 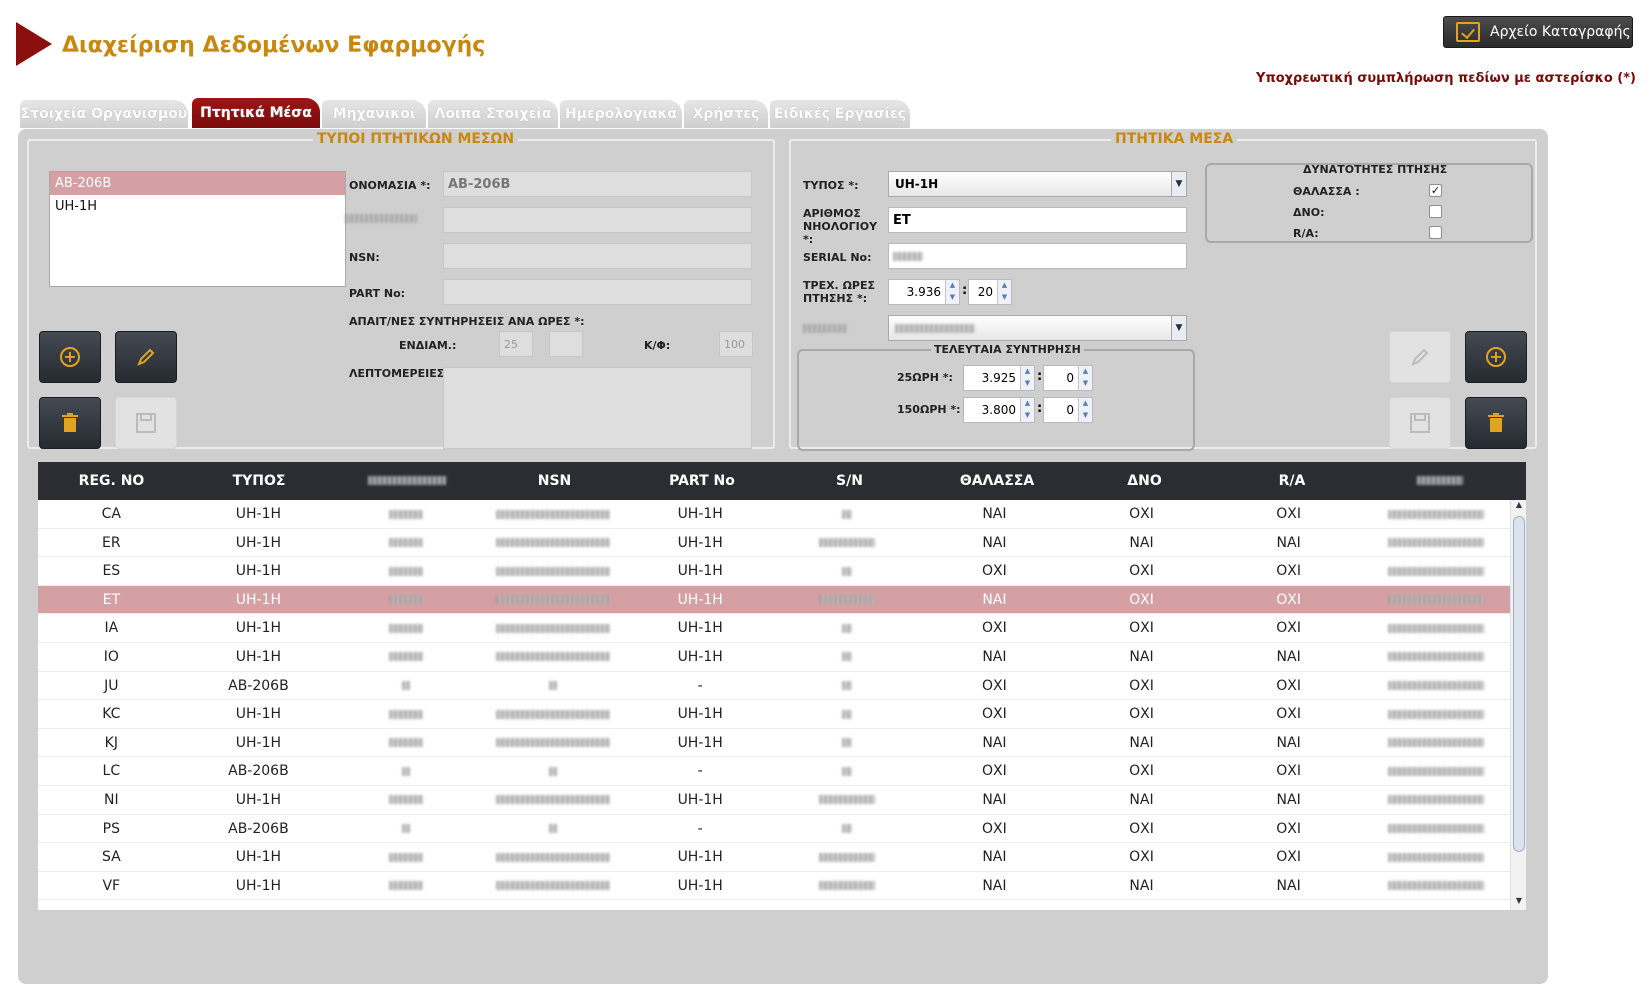 I want to click on registry-field: ET, so click(x=1037, y=220).